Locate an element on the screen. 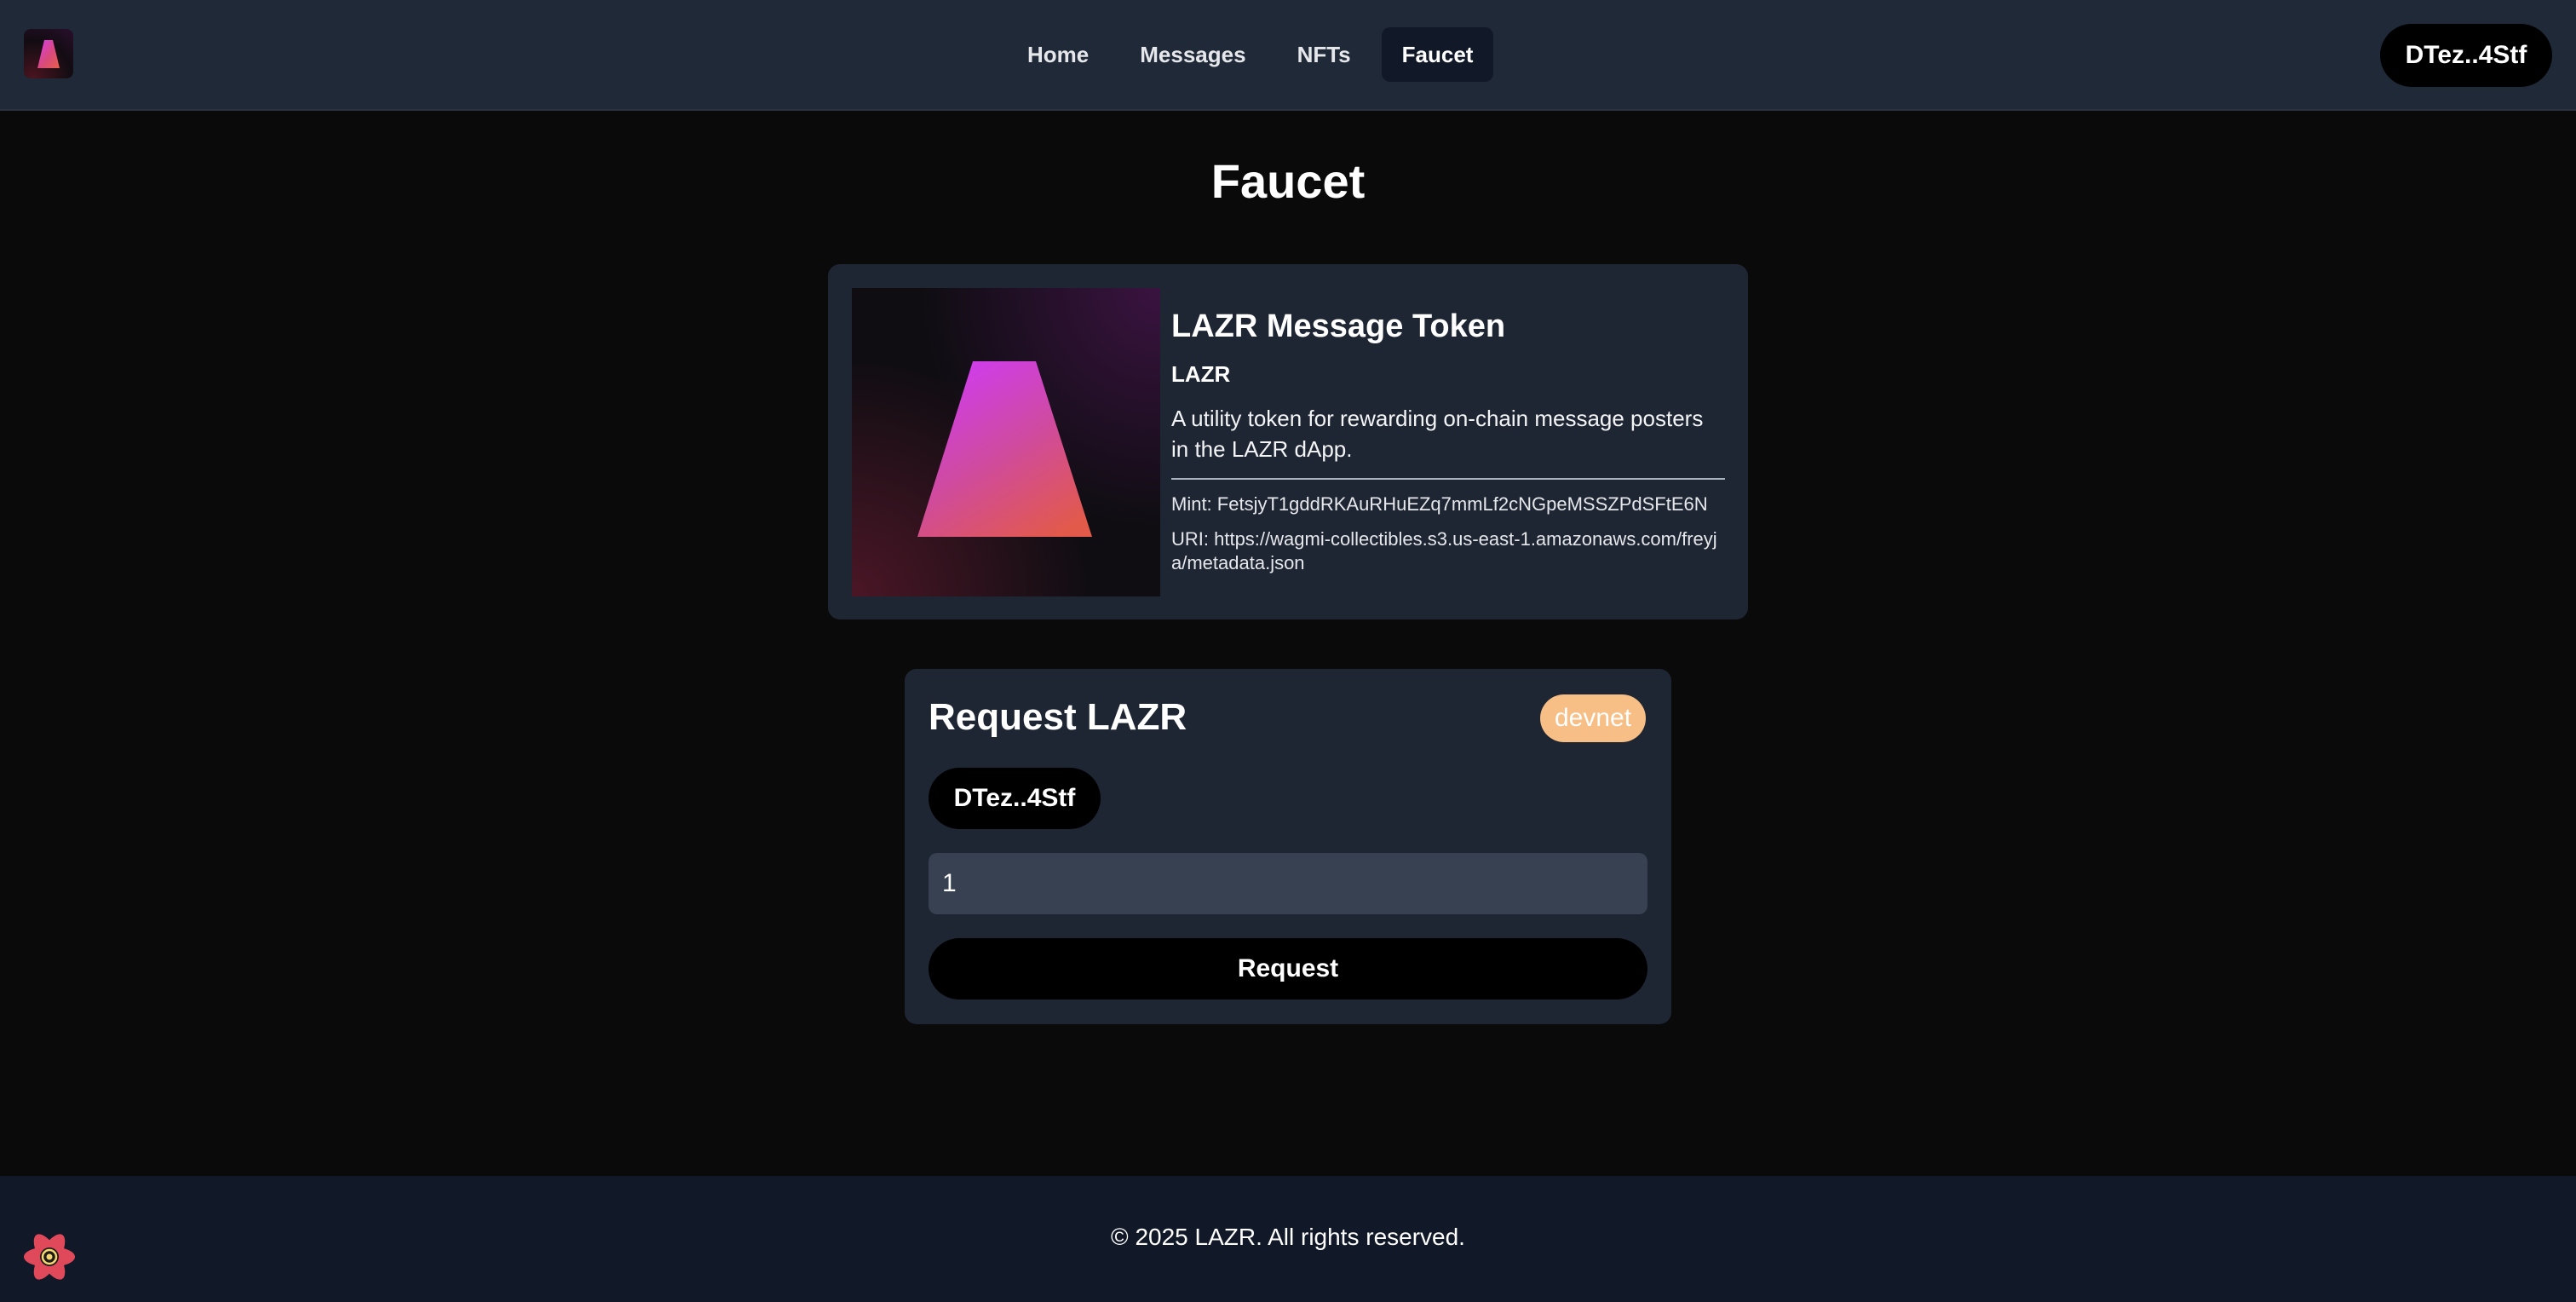 The image size is (2576, 1302). footer: © 2025 LAZR. All rights reserved. is located at coordinates (1288, 1239).